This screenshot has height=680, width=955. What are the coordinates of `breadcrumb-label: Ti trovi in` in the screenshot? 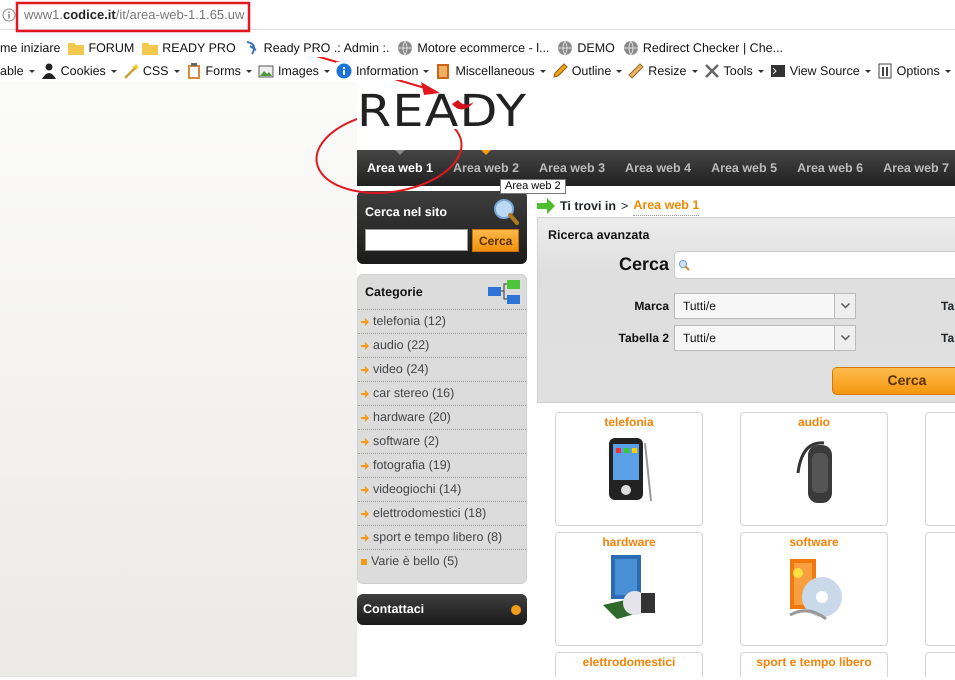 It's located at (588, 206).